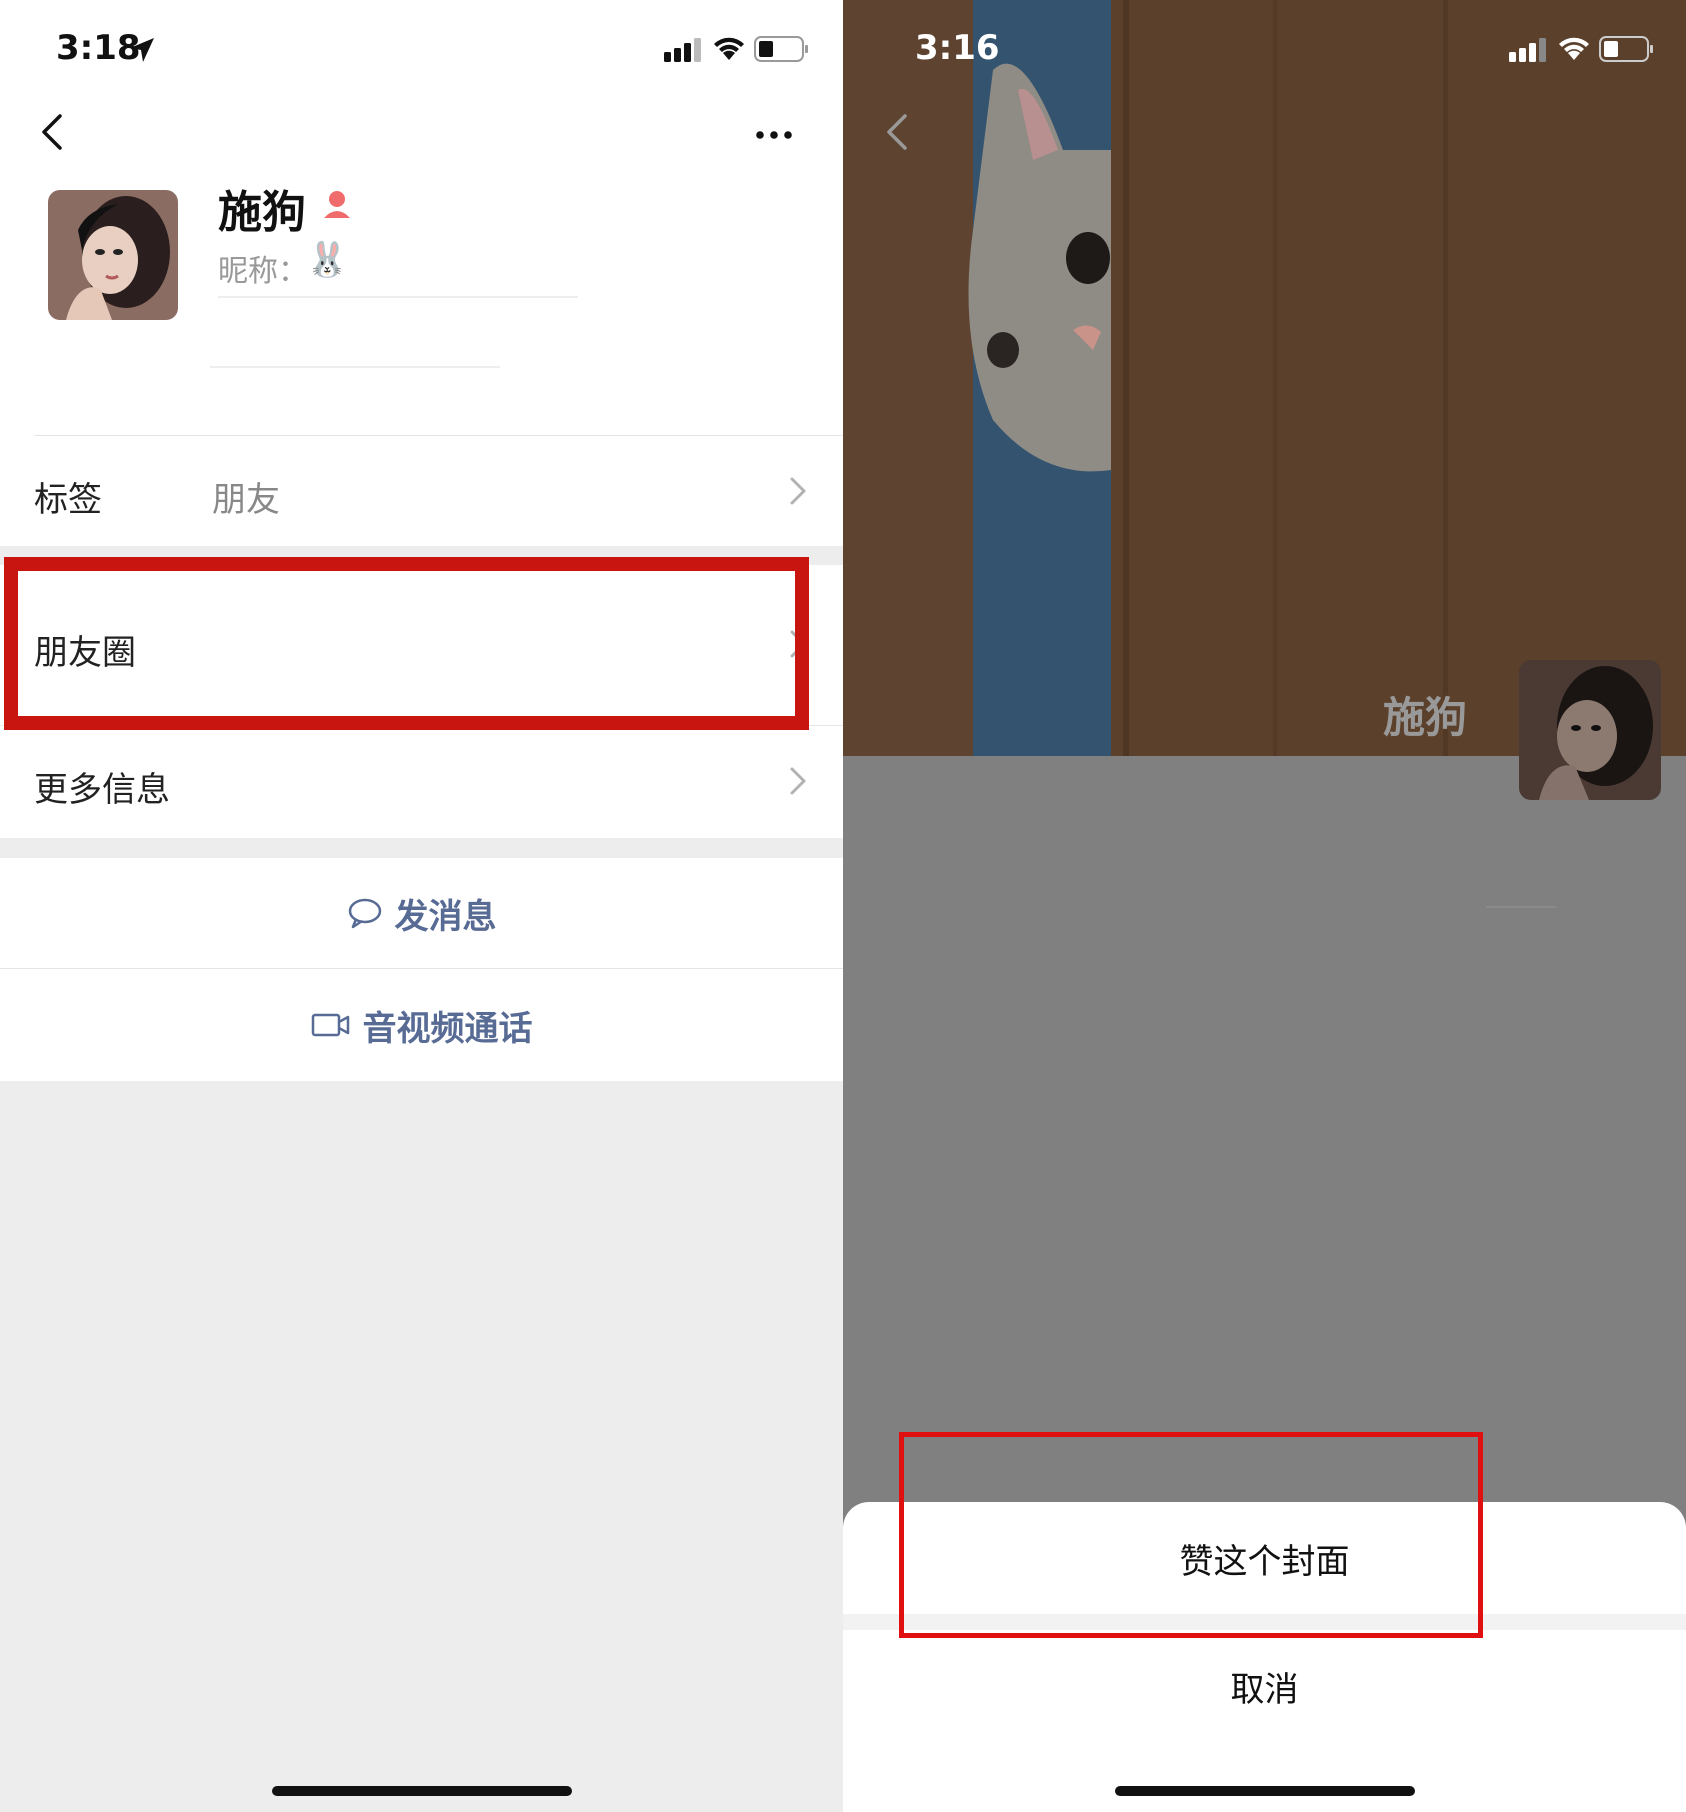 The height and width of the screenshot is (1812, 1686). I want to click on status-time: 3:16, so click(957, 48).